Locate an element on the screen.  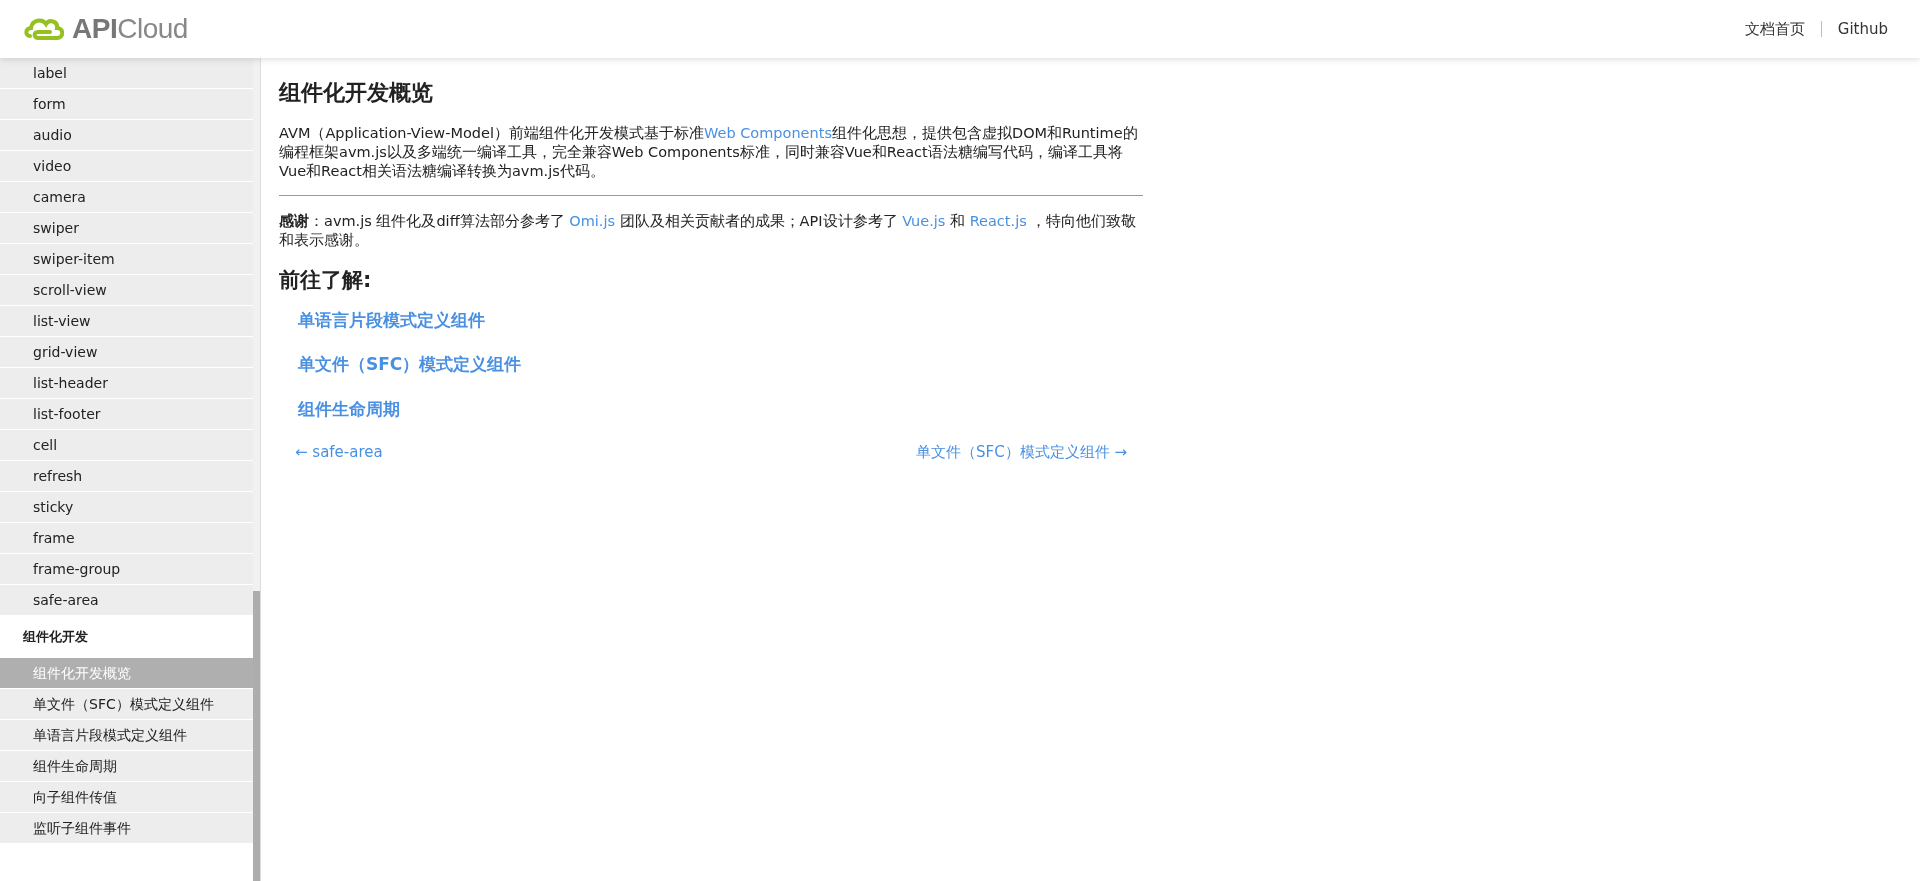
cloud-logo-icon is located at coordinates (44, 29).